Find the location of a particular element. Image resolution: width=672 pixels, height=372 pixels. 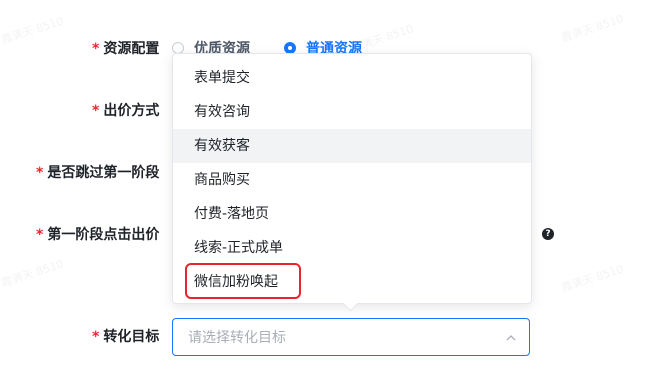

skip-stage-one-label: * 是否跳过第一阶段 is located at coordinates (97, 173).